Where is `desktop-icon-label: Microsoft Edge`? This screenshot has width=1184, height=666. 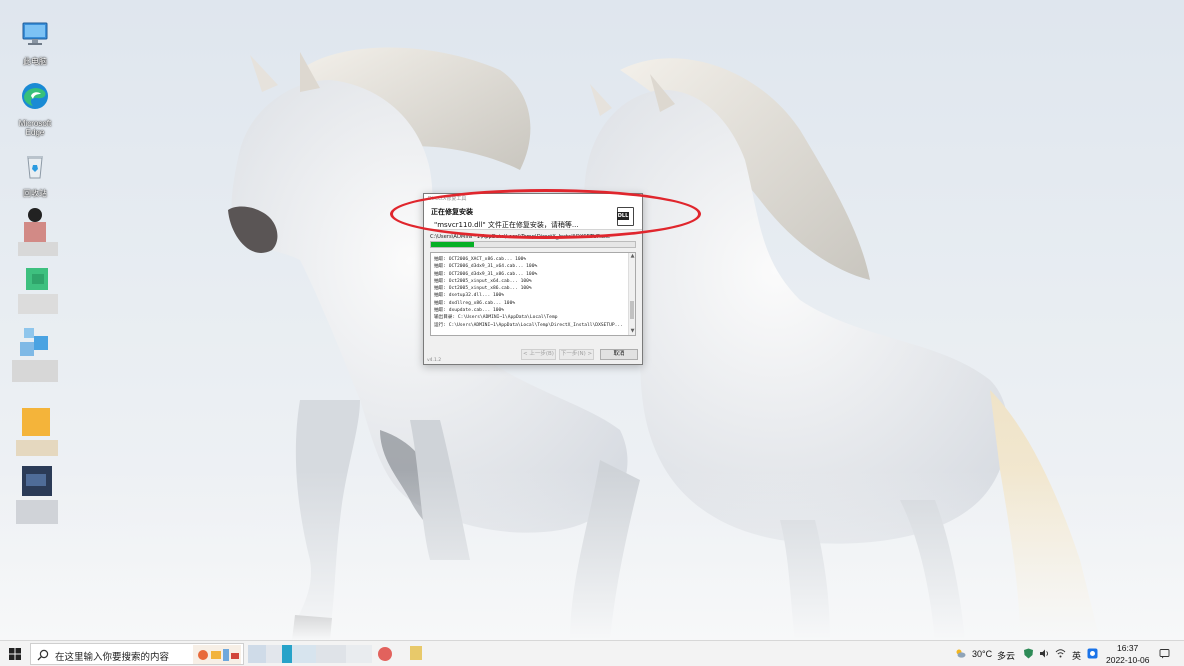 desktop-icon-label: Microsoft Edge is located at coordinates (35, 128).